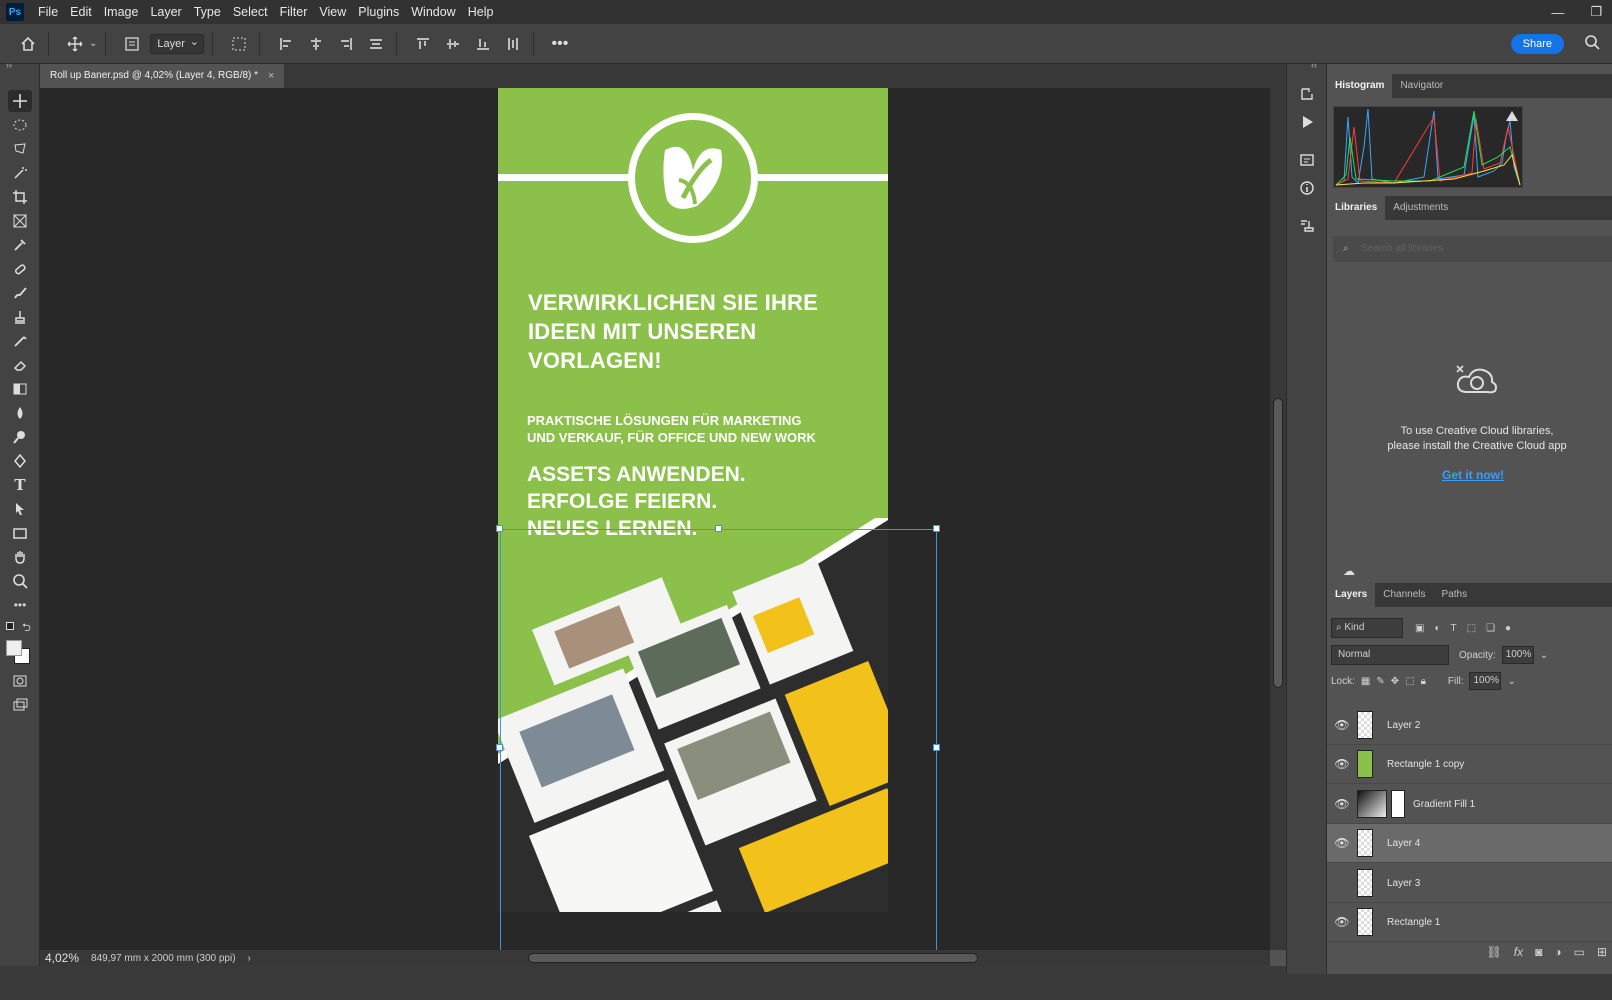 Image resolution: width=1612 pixels, height=1000 pixels. What do you see at coordinates (1356, 208) in the screenshot?
I see `tab-libraries: Libraries` at bounding box center [1356, 208].